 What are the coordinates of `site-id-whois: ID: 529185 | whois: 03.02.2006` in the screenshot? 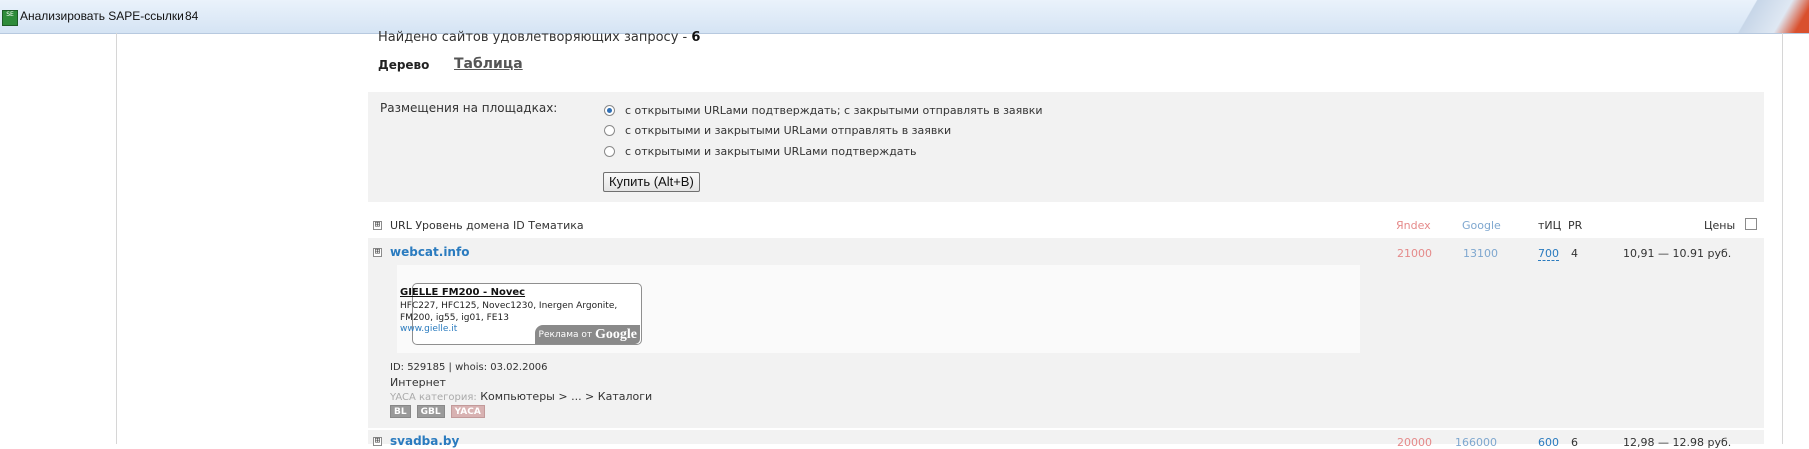 It's located at (469, 367).